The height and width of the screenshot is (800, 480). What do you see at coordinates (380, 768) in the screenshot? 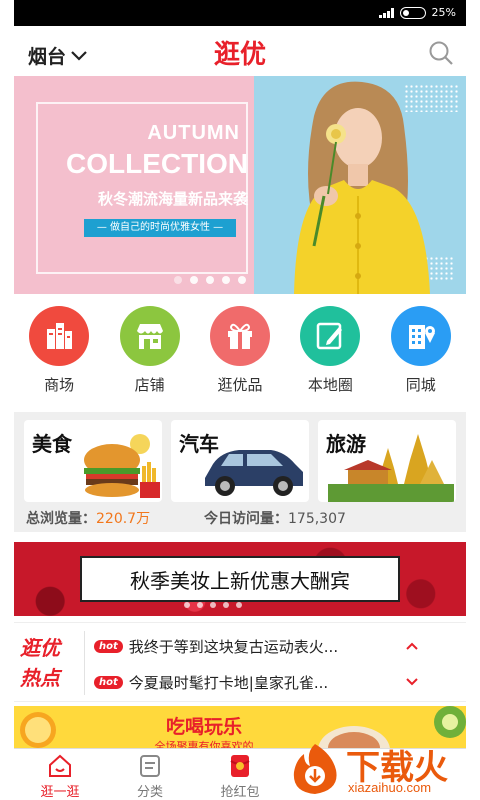
I see `site-watermark: 下载火 xiazaihuo.com` at bounding box center [380, 768].